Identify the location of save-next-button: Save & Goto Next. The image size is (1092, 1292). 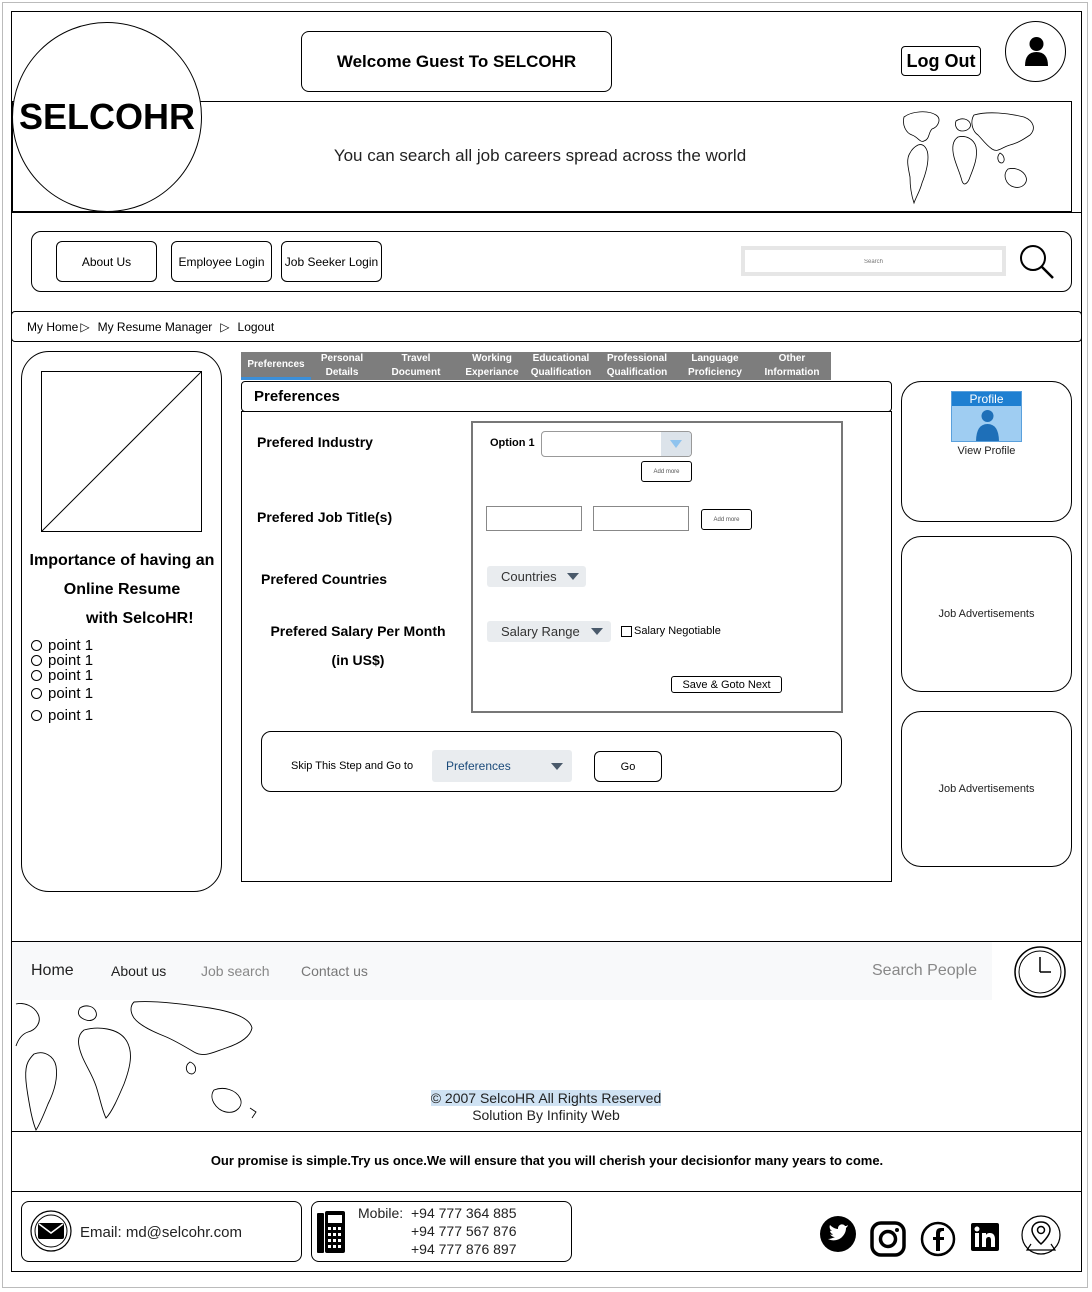
(726, 684).